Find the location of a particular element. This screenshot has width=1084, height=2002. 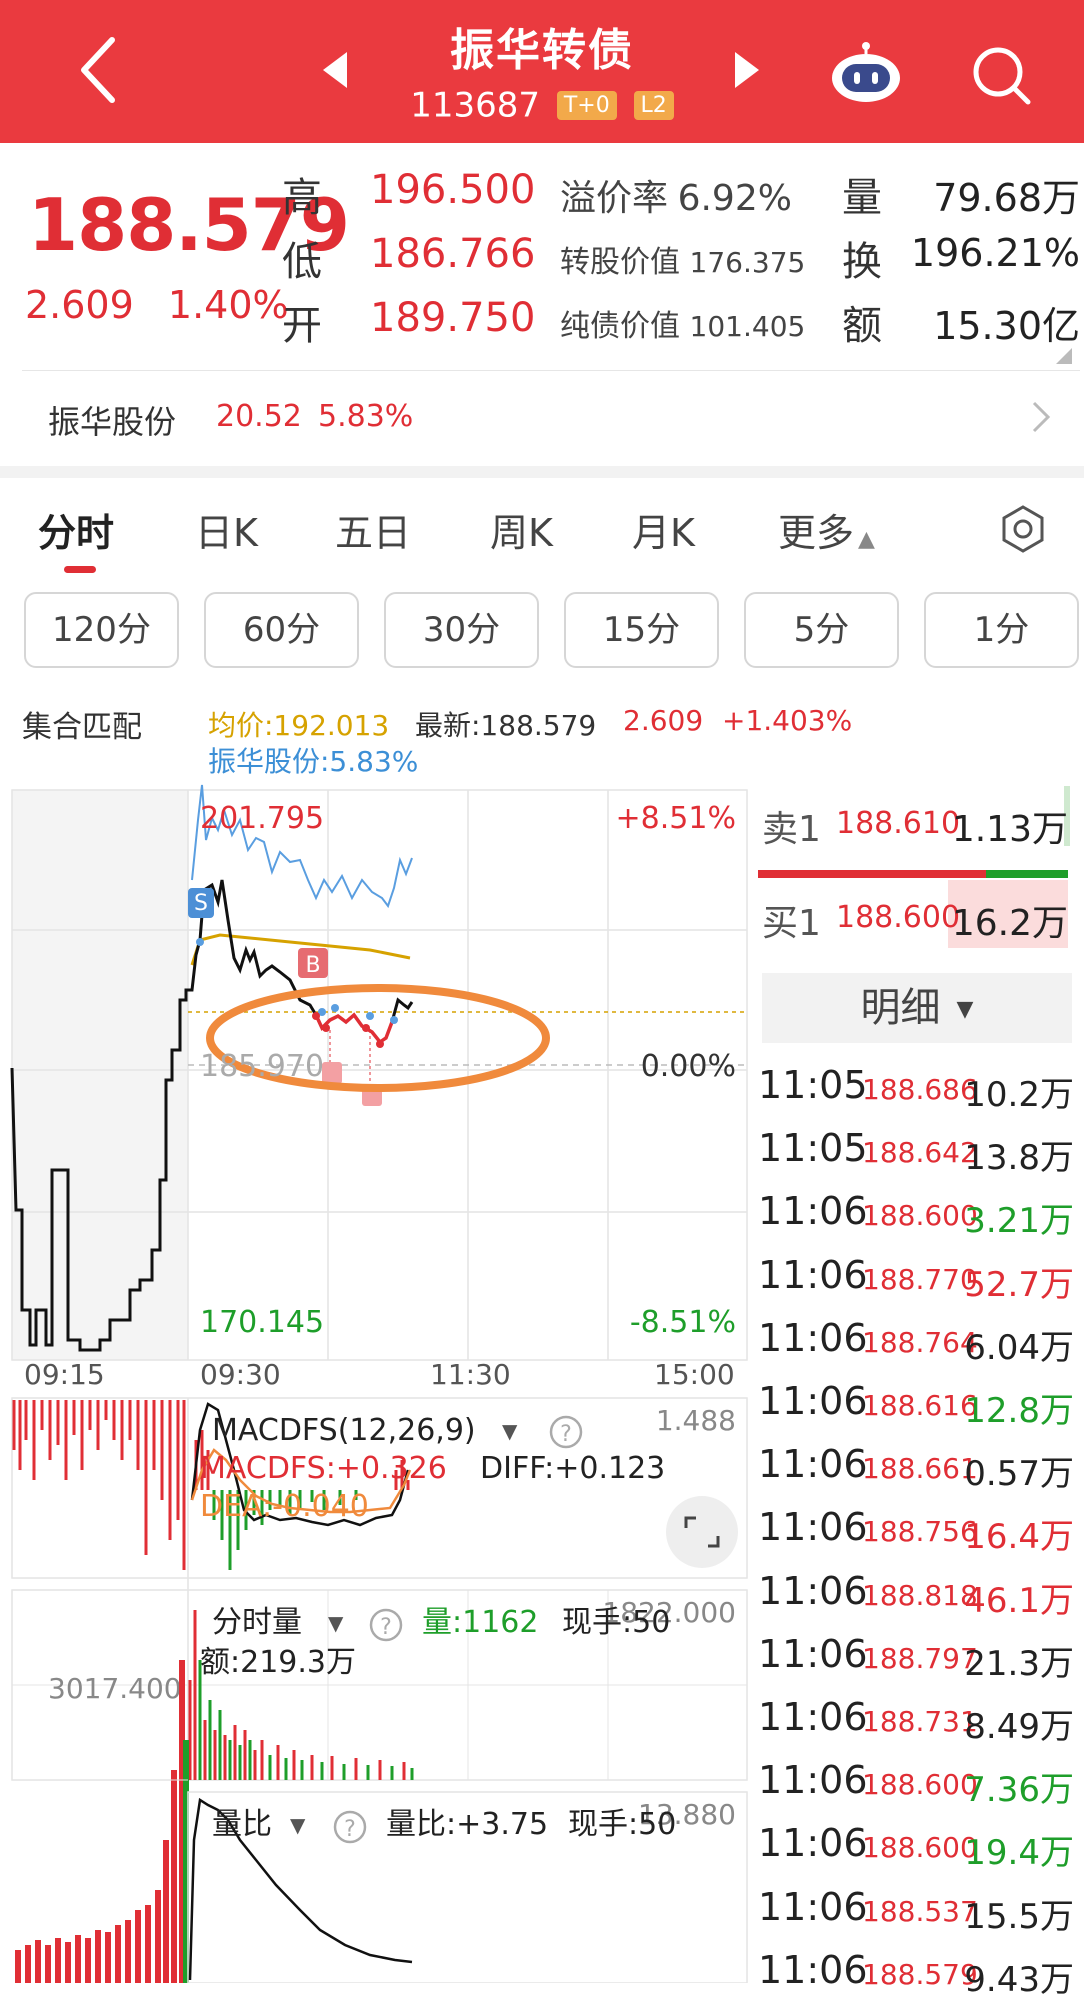

period-5m-button: 5分 is located at coordinates (821, 630).